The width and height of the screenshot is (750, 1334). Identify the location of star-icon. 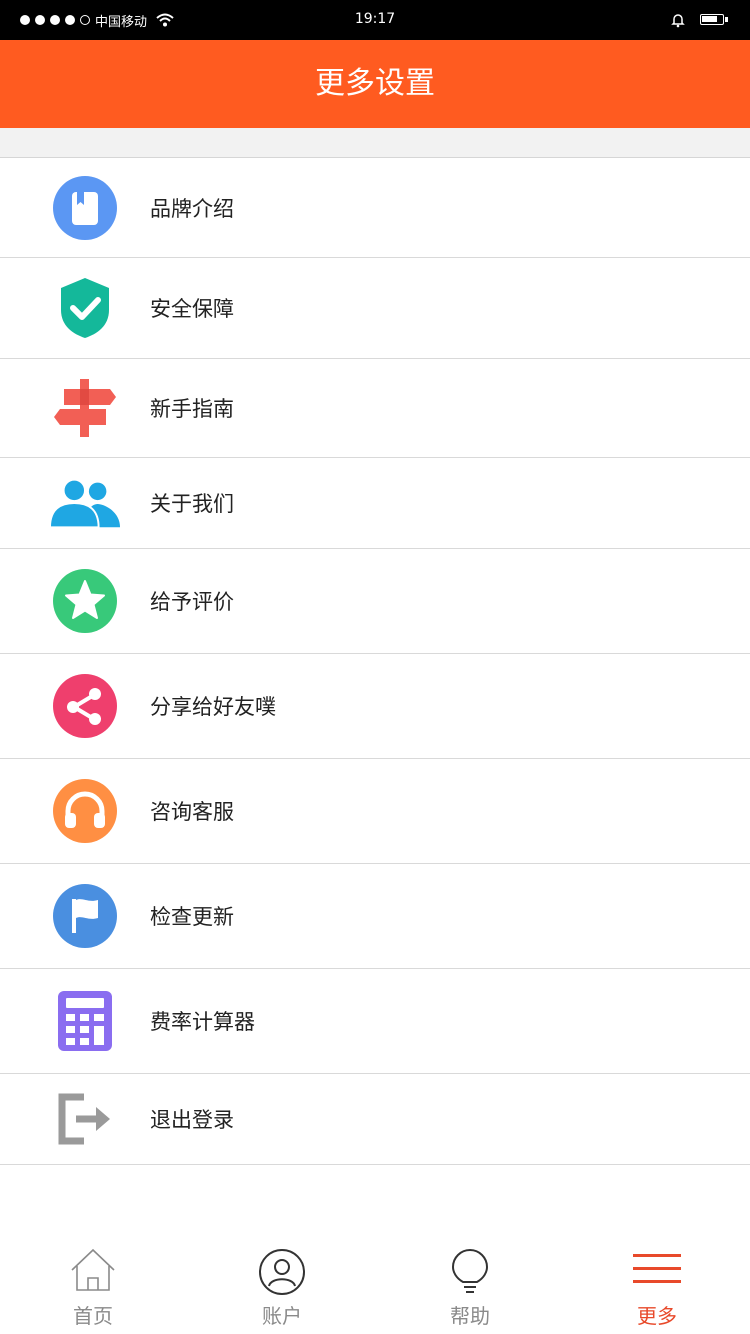
(85, 601).